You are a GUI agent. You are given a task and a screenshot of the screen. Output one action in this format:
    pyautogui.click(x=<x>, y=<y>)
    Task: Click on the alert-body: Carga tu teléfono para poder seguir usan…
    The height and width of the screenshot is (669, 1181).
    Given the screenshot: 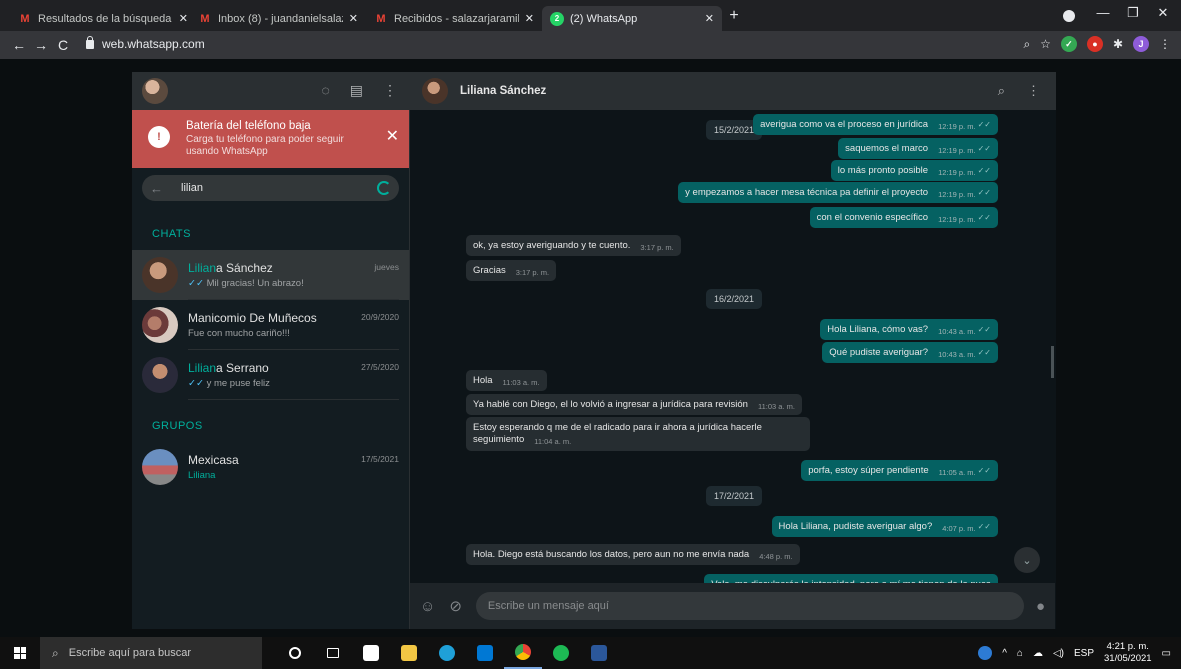 What is the action you would take?
    pyautogui.click(x=265, y=145)
    